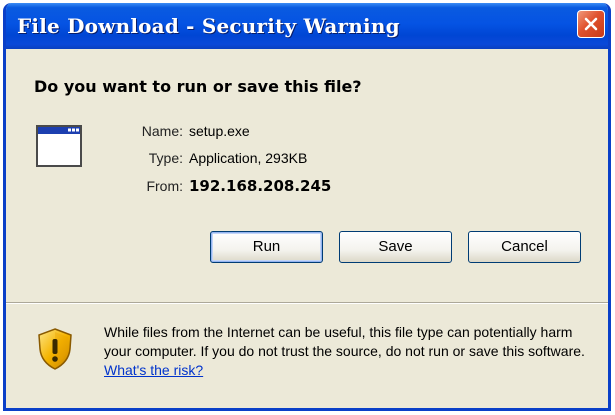  I want to click on file-from-label: From:, so click(164, 186).